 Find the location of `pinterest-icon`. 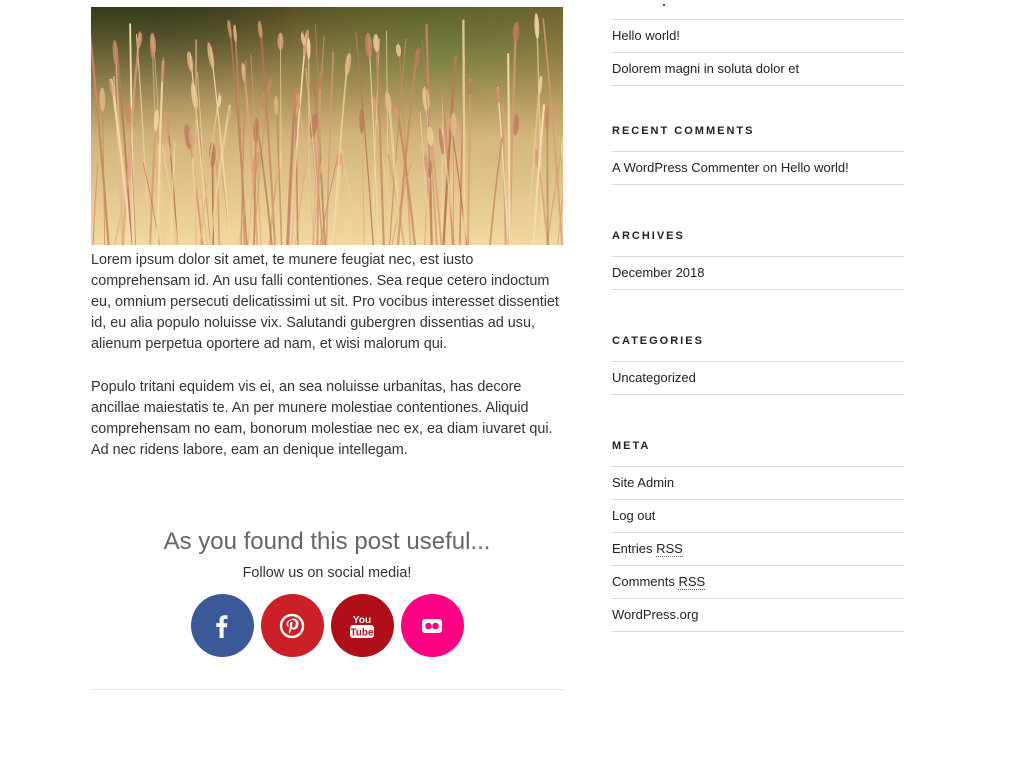

pinterest-icon is located at coordinates (292, 626).